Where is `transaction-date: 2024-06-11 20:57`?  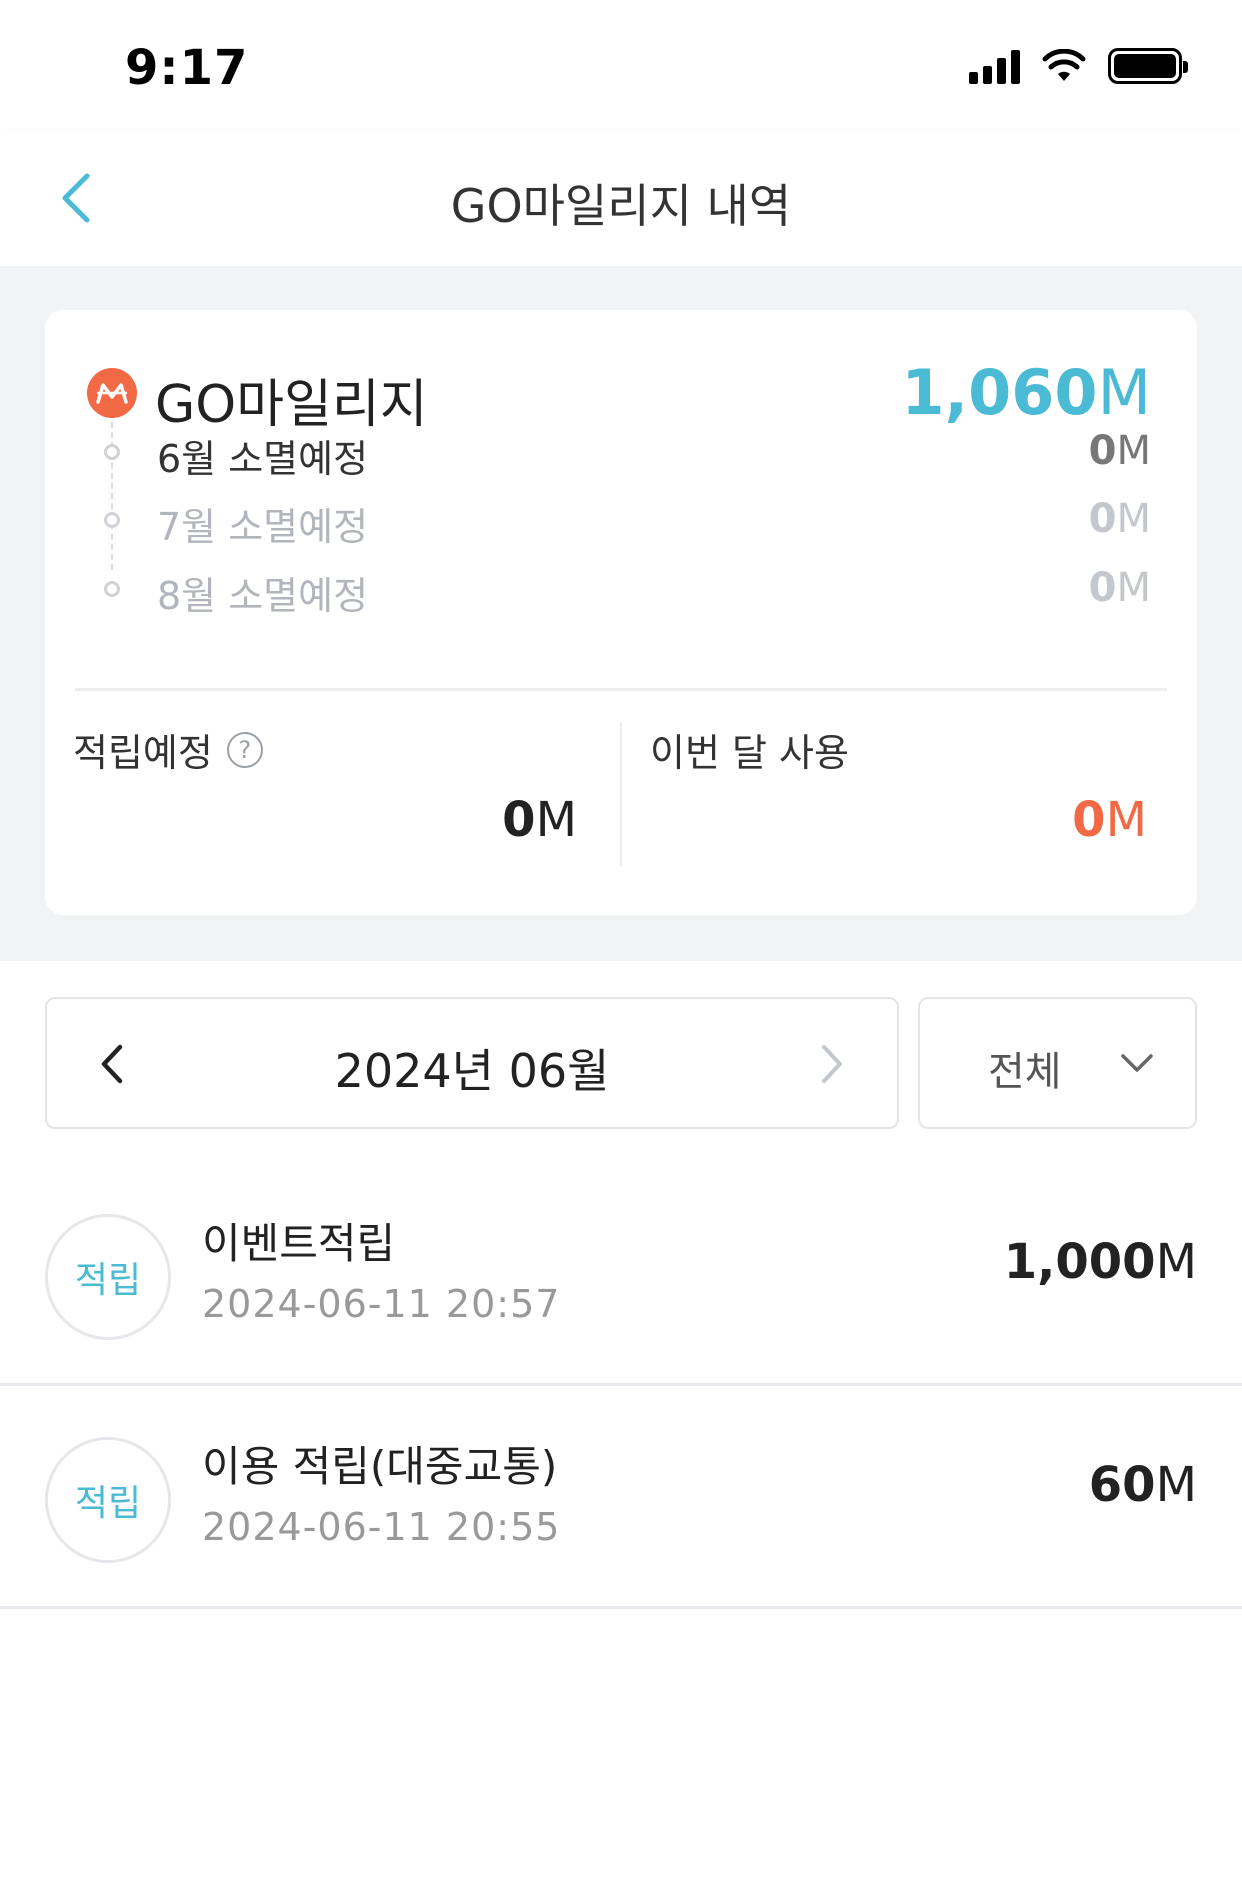 transaction-date: 2024-06-11 20:57 is located at coordinates (381, 1304).